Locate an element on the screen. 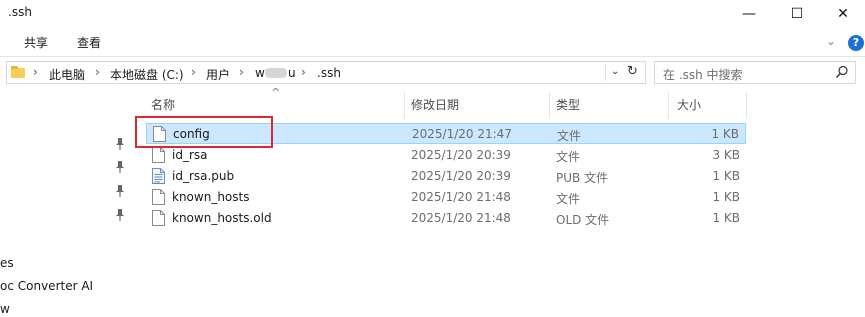 The height and width of the screenshot is (317, 865). close-button: ✕ is located at coordinates (842, 14).